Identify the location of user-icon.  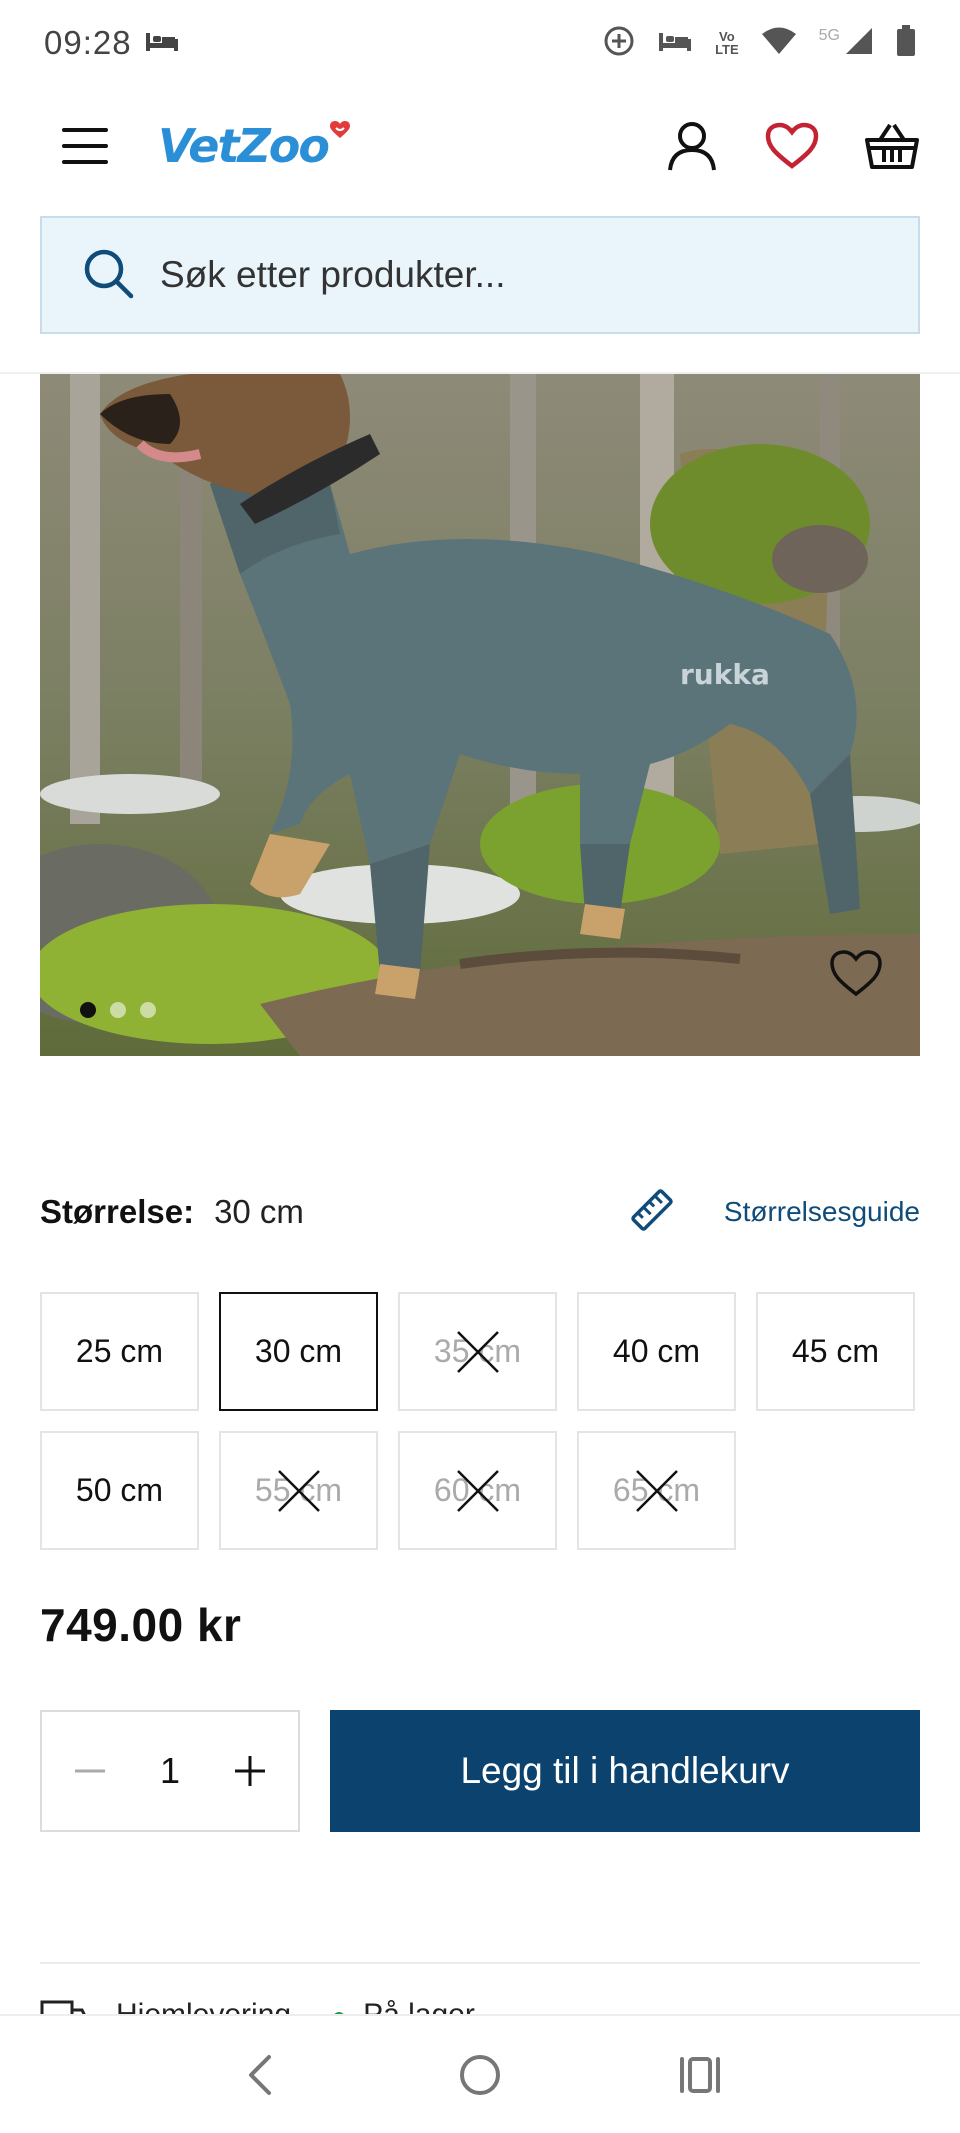
(692, 146).